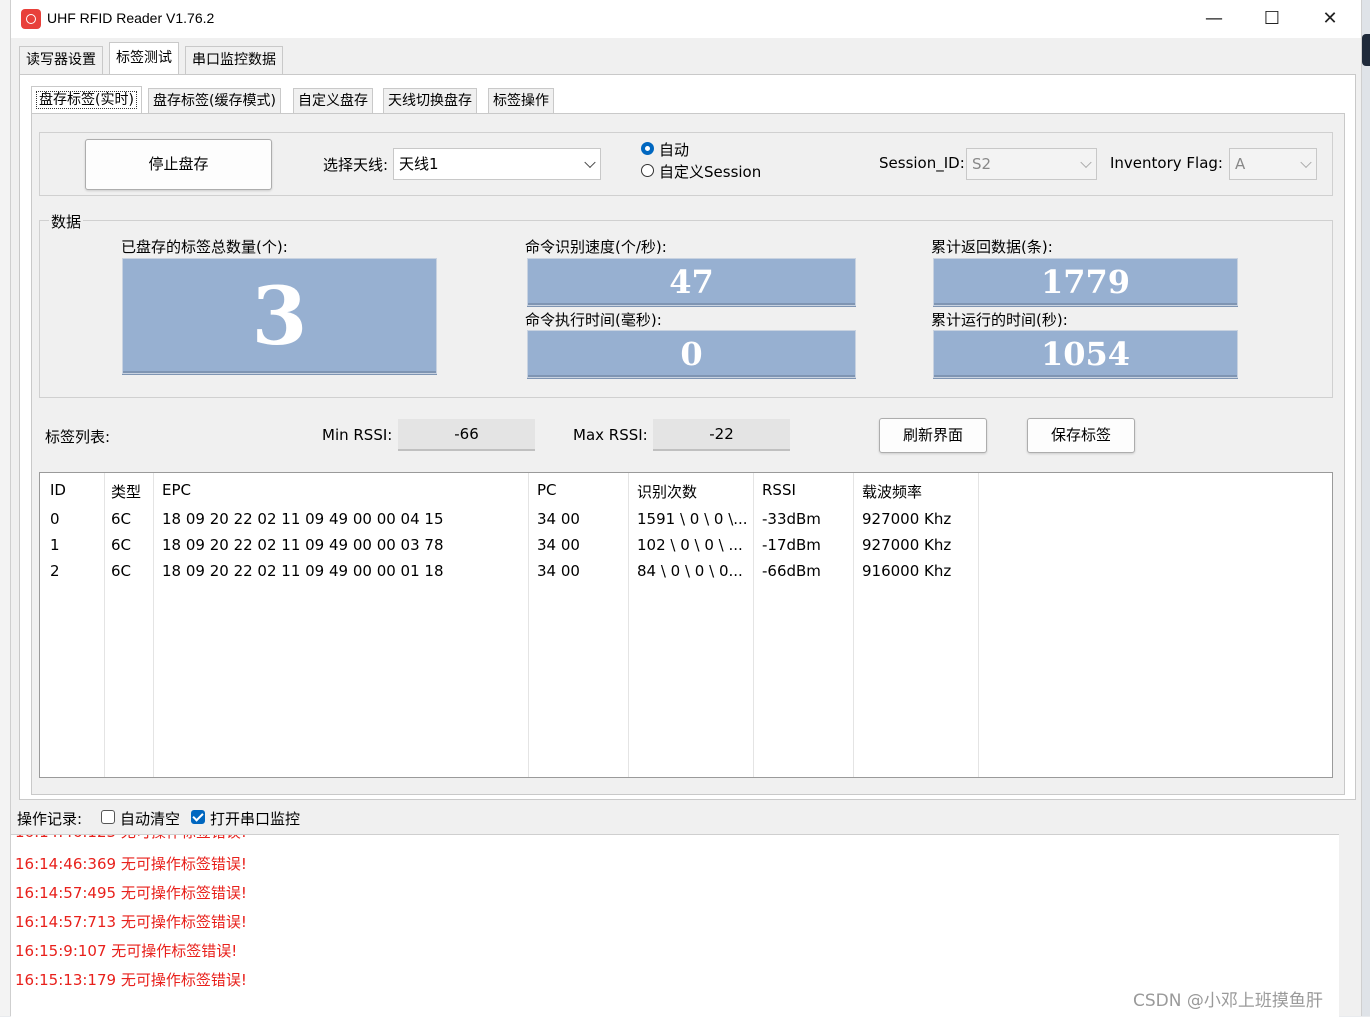 This screenshot has width=1370, height=1017. What do you see at coordinates (667, 491) in the screenshot?
I see `col-header-read-count: 识别次数` at bounding box center [667, 491].